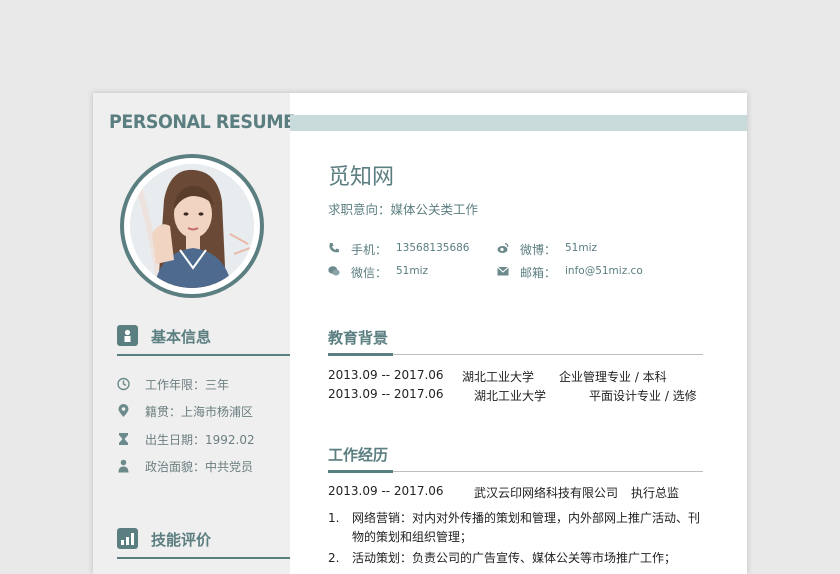  Describe the element at coordinates (187, 385) in the screenshot. I see `info-text: 工作年限：三年` at that location.